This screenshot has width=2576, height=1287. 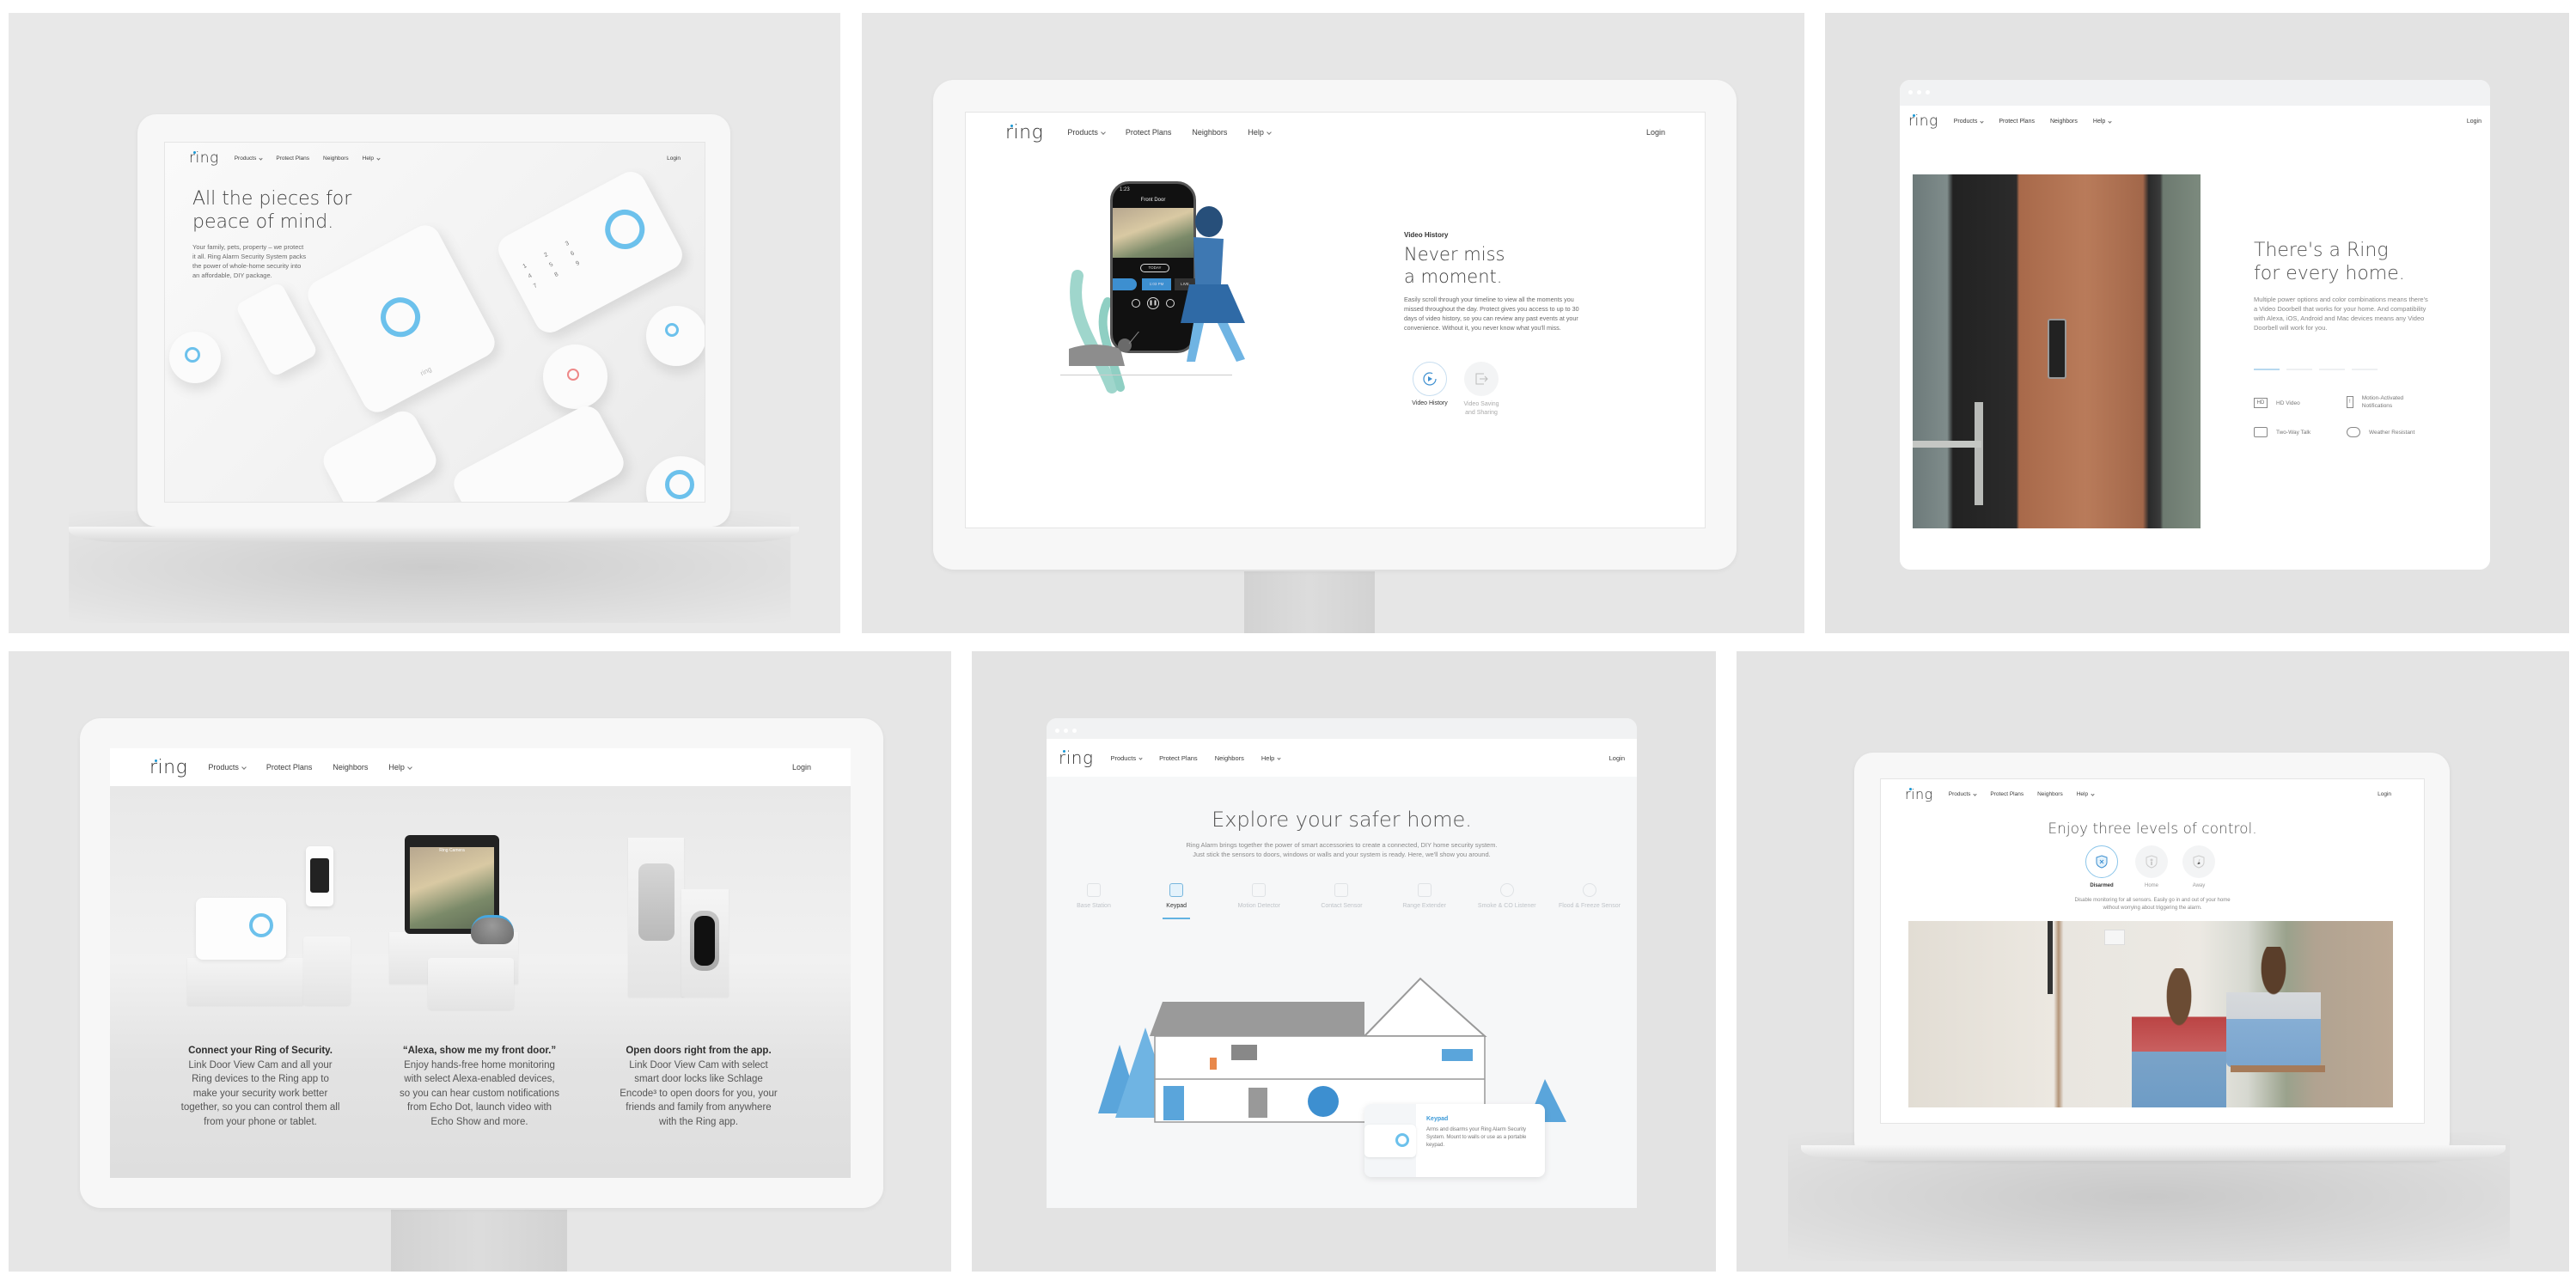 I want to click on tab-motion-detector: Motion Detector, so click(x=1258, y=897).